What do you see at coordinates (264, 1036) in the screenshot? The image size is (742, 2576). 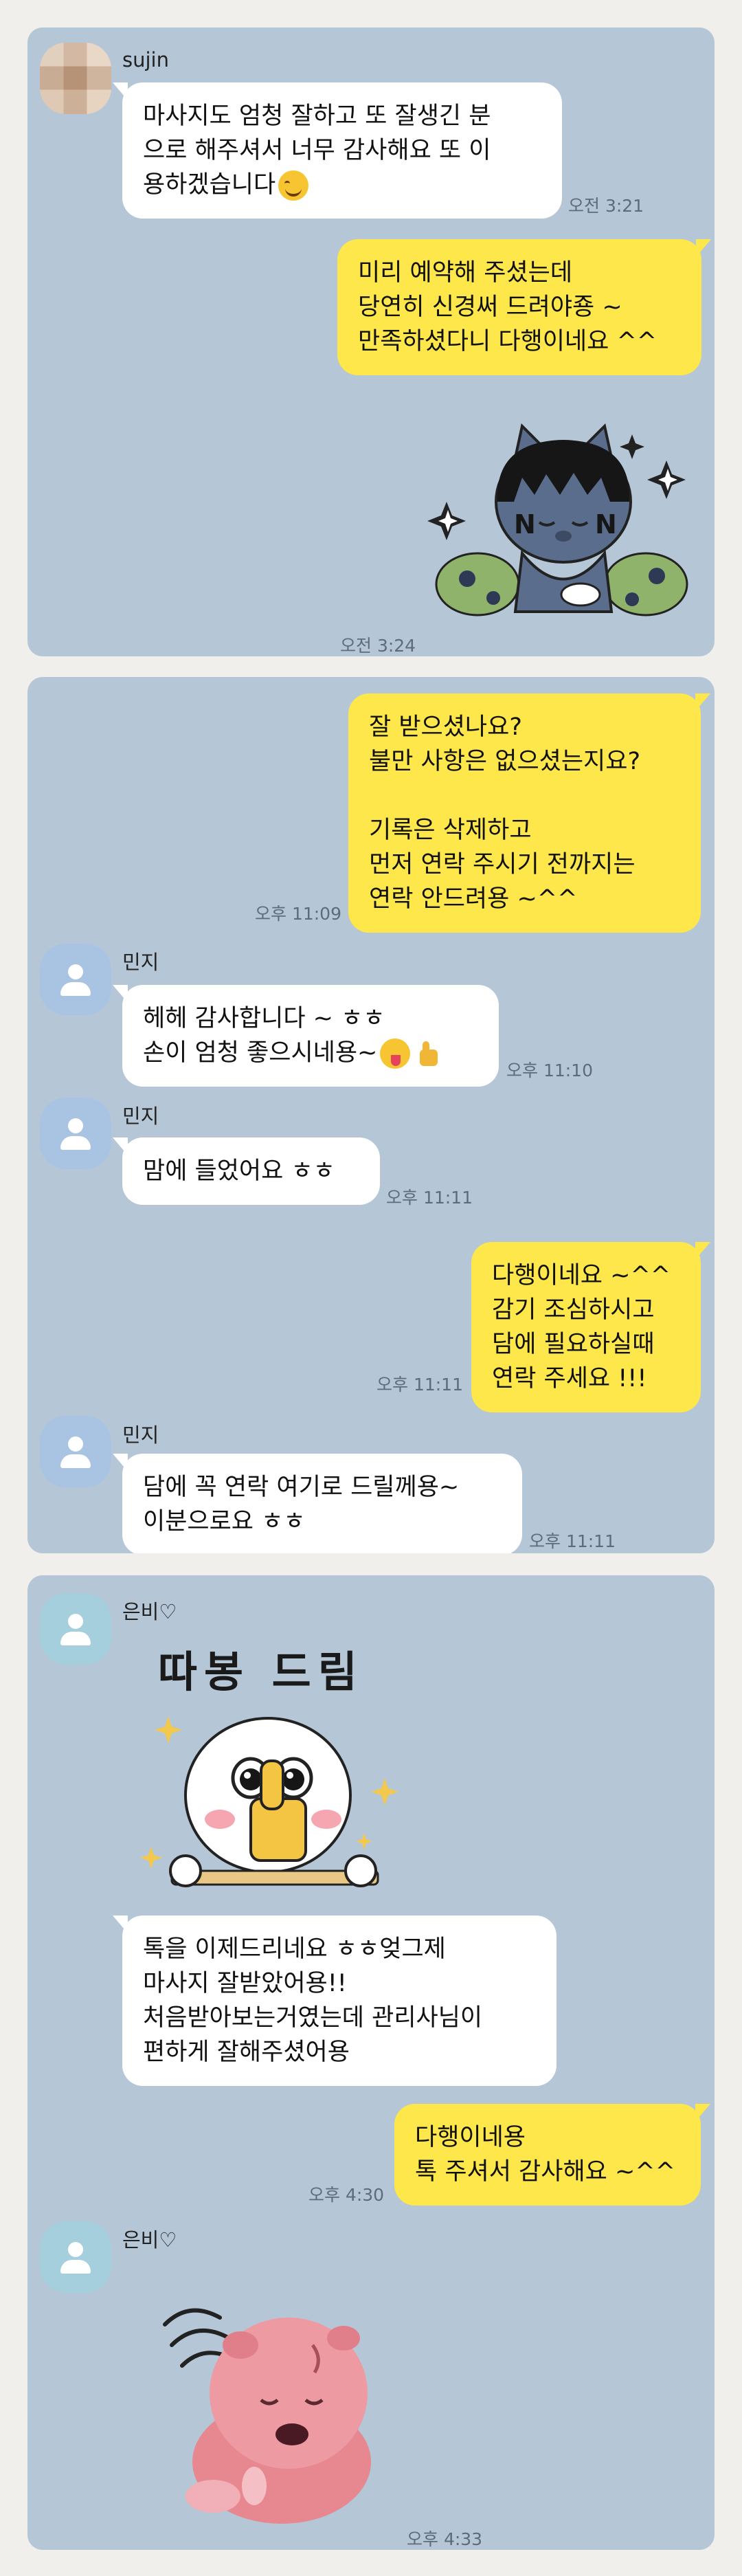 I see `message-text: 헤헤 감사합니다 ~ ㅎㅎ 손이 엄청 좋으시네용~` at bounding box center [264, 1036].